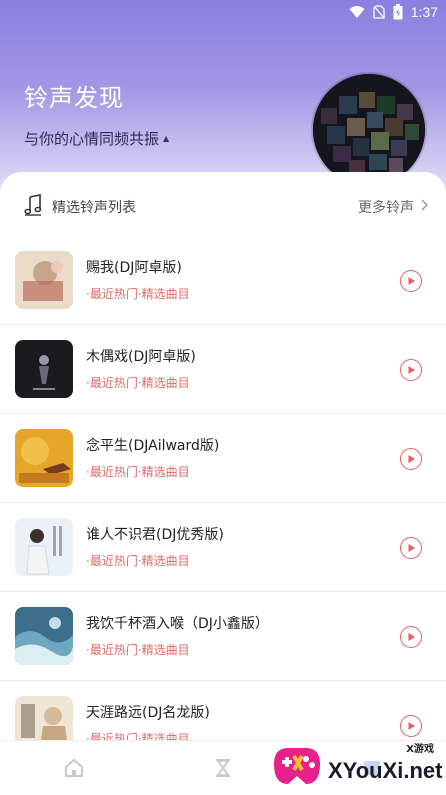 Image resolution: width=446 pixels, height=795 pixels. I want to click on wifi-icon, so click(357, 12).